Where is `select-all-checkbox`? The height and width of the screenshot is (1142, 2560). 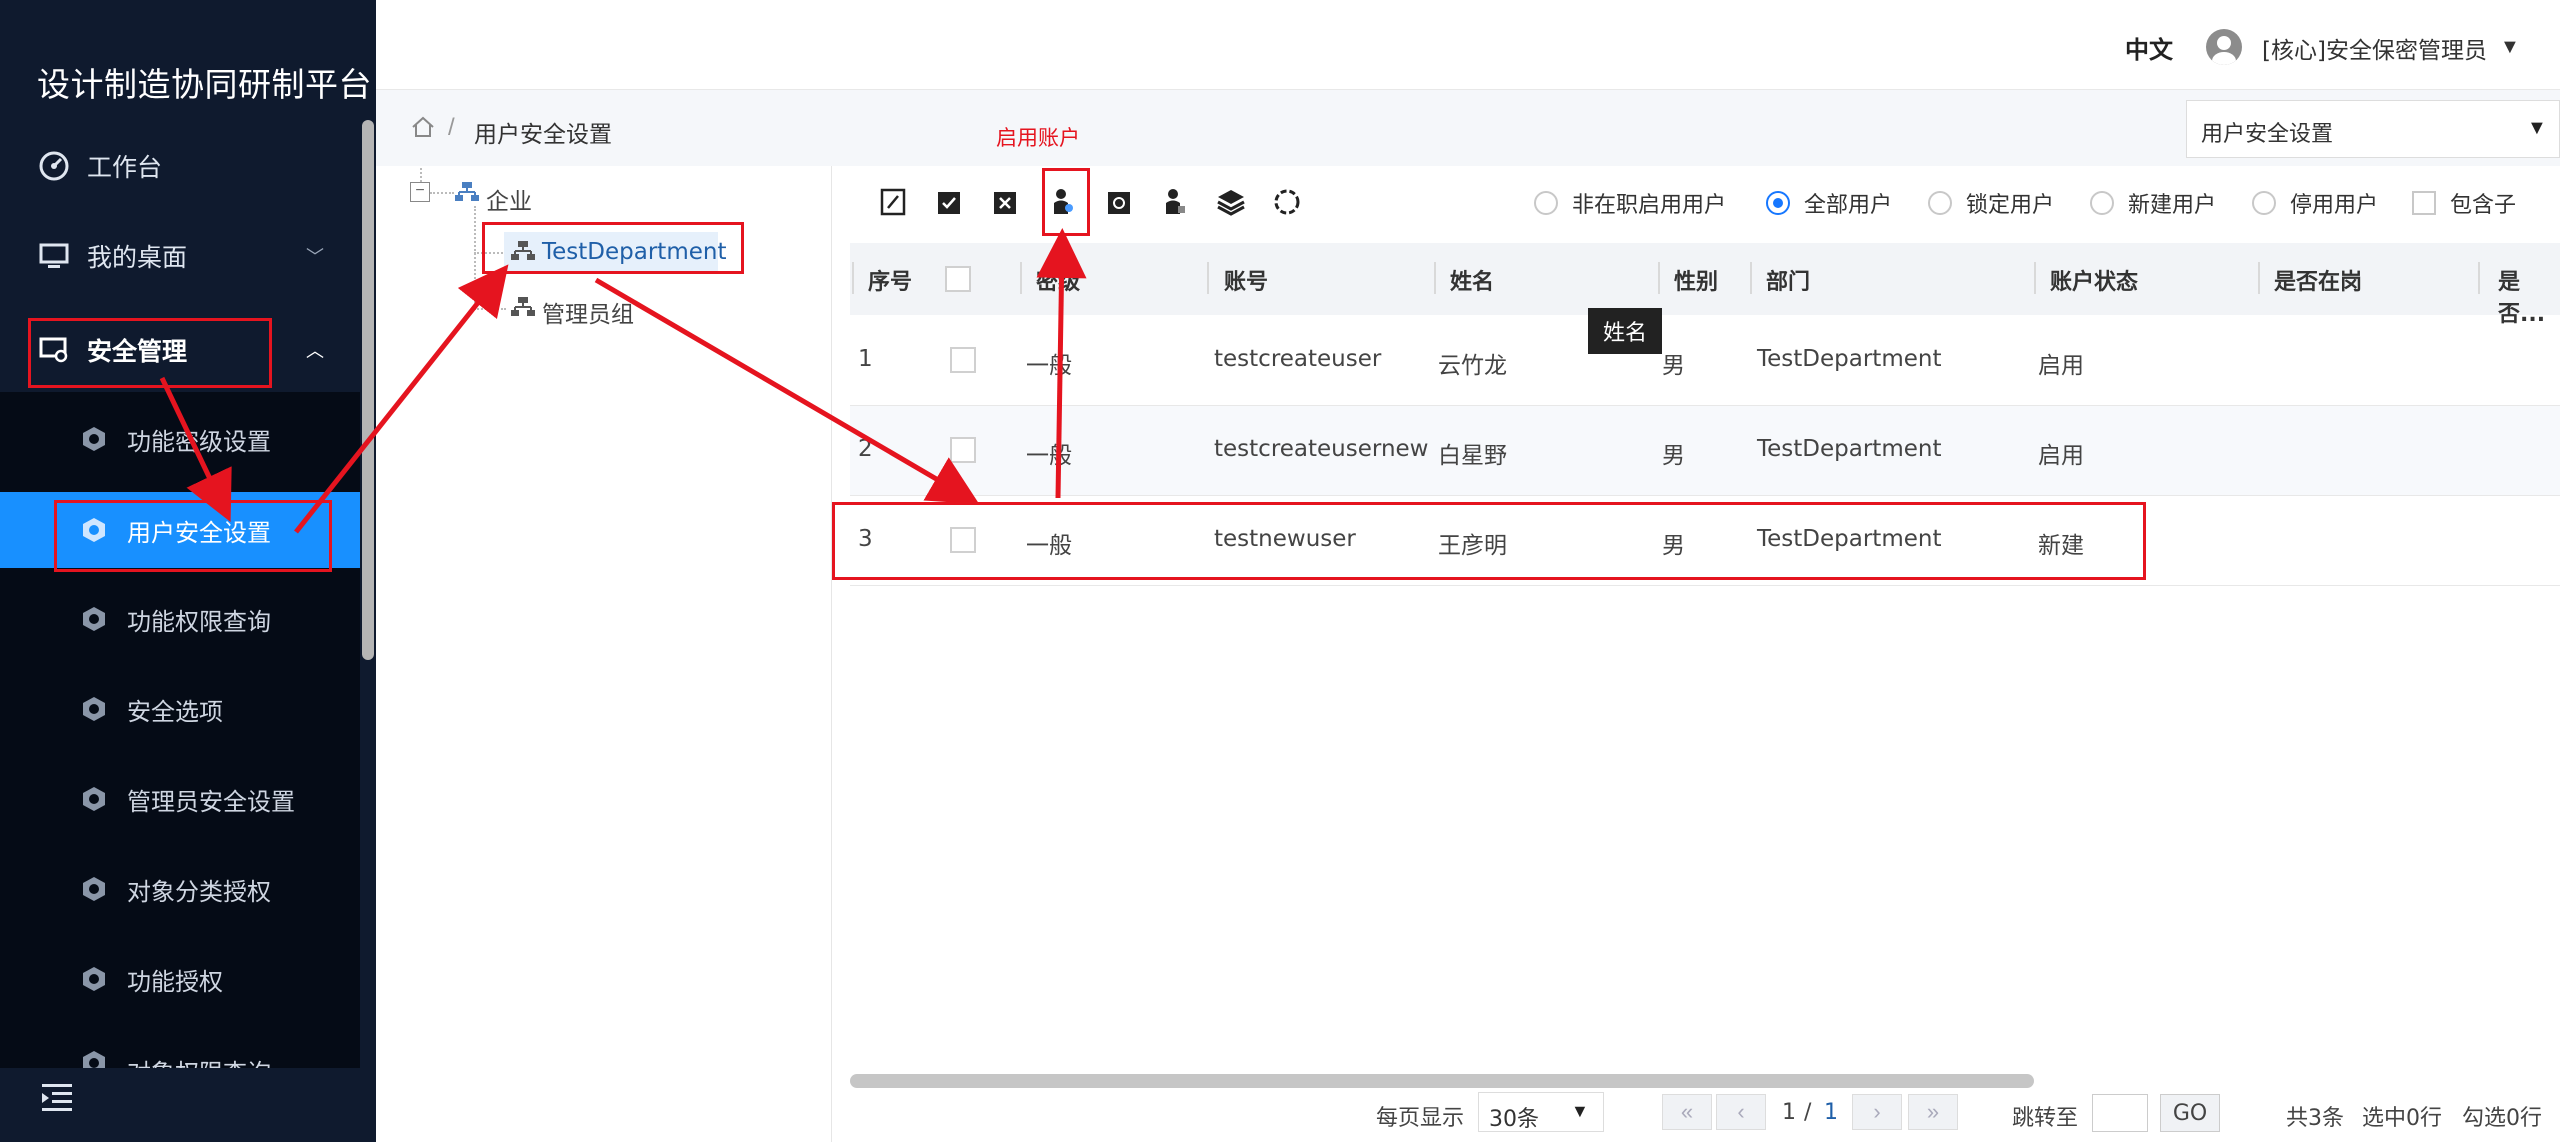 select-all-checkbox is located at coordinates (958, 279).